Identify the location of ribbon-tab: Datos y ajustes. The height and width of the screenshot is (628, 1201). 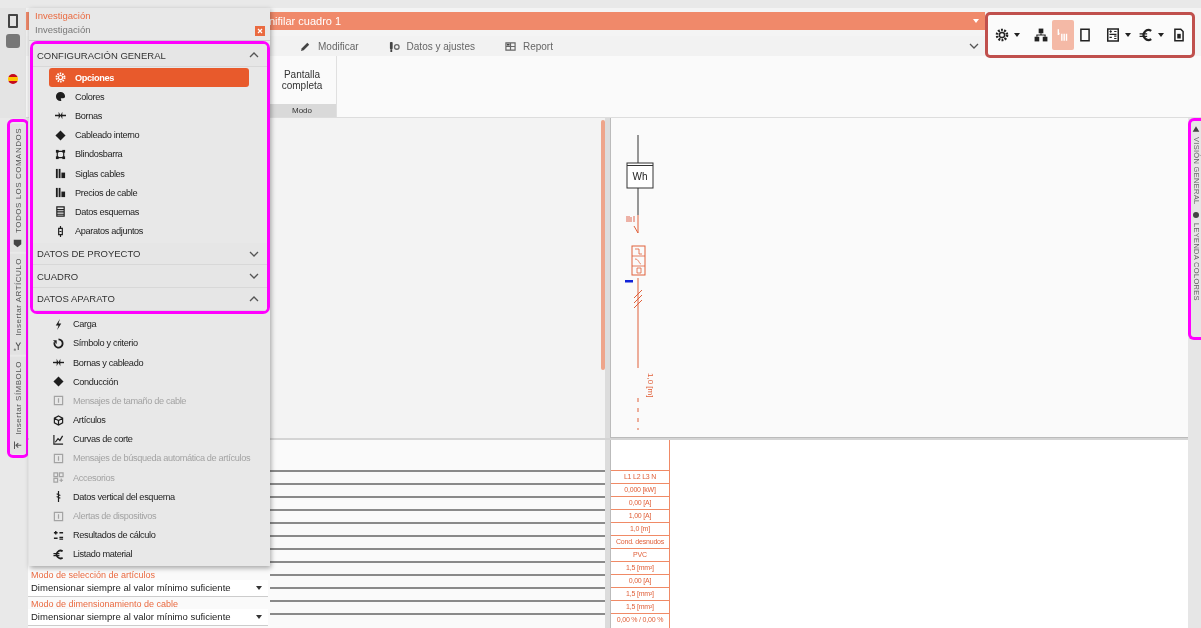
(431, 46).